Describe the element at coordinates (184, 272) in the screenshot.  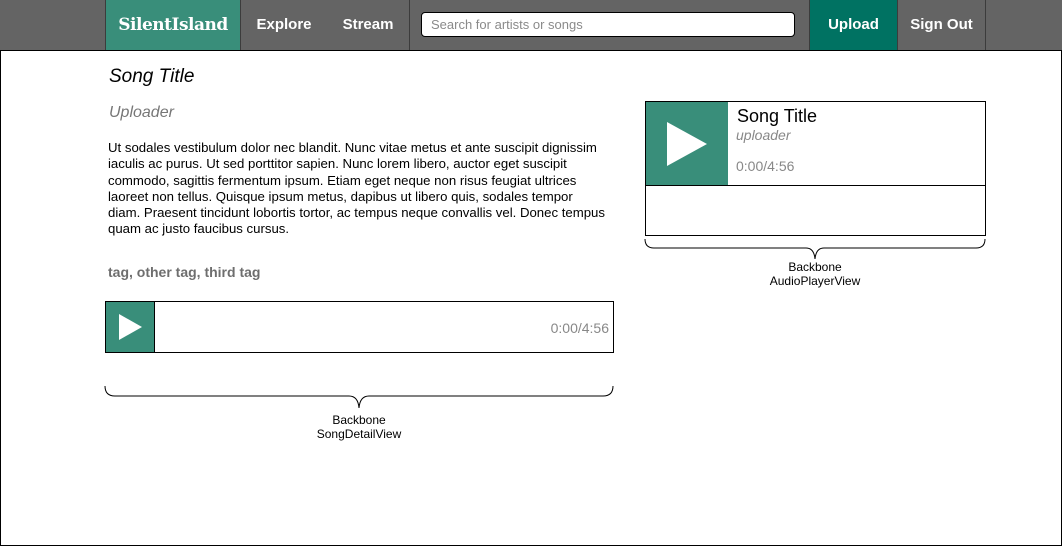
I see `song-tags: tag, other tag, third tag` at that location.